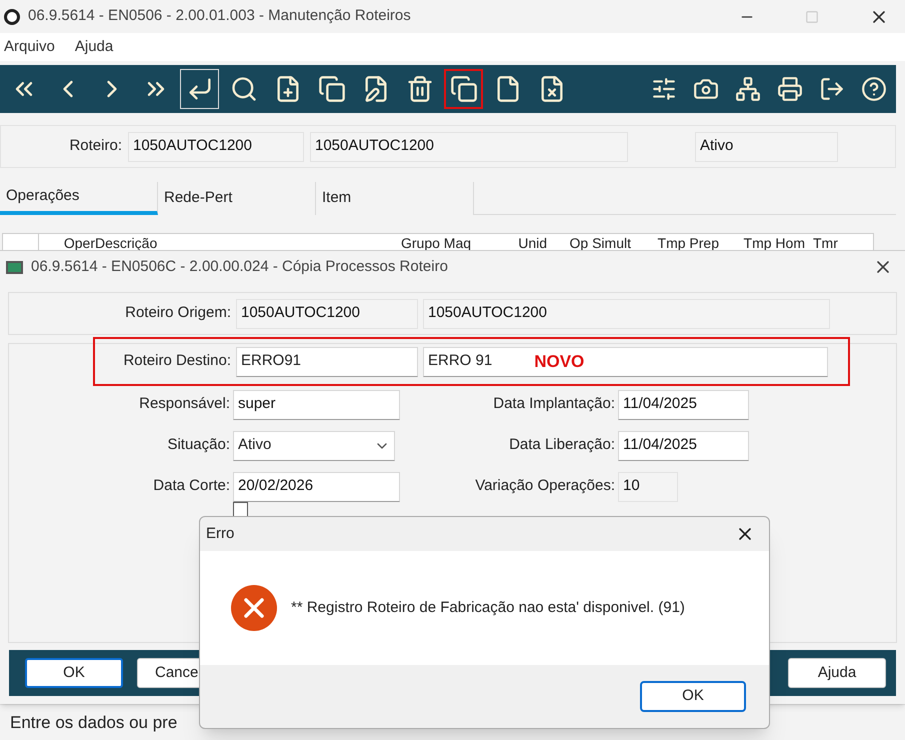  Describe the element at coordinates (95, 146) in the screenshot. I see `field-label: Roteiro:` at that location.